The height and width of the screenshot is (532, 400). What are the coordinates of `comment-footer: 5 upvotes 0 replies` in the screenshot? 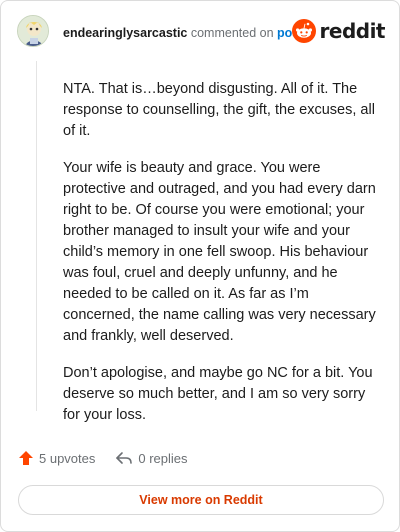 It's located at (113, 458).